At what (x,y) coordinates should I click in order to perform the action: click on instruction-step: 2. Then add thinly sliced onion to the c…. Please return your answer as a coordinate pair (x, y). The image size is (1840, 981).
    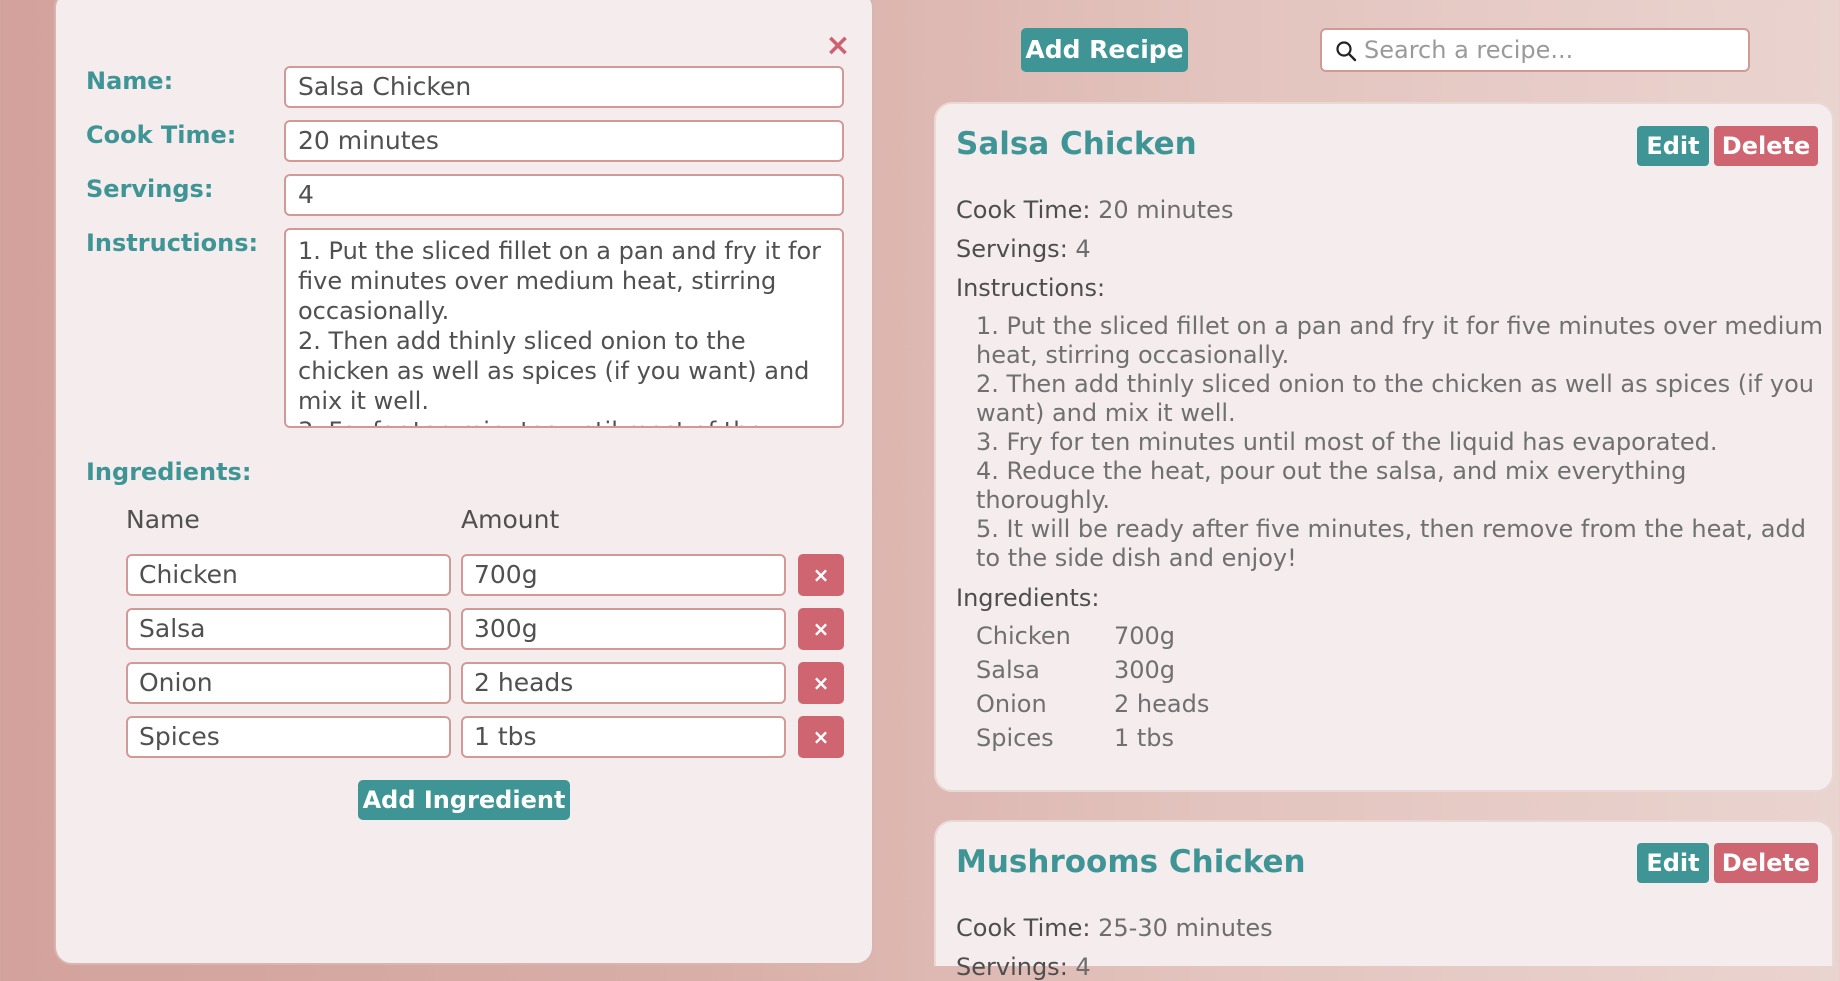
    Looking at the image, I should click on (1395, 398).